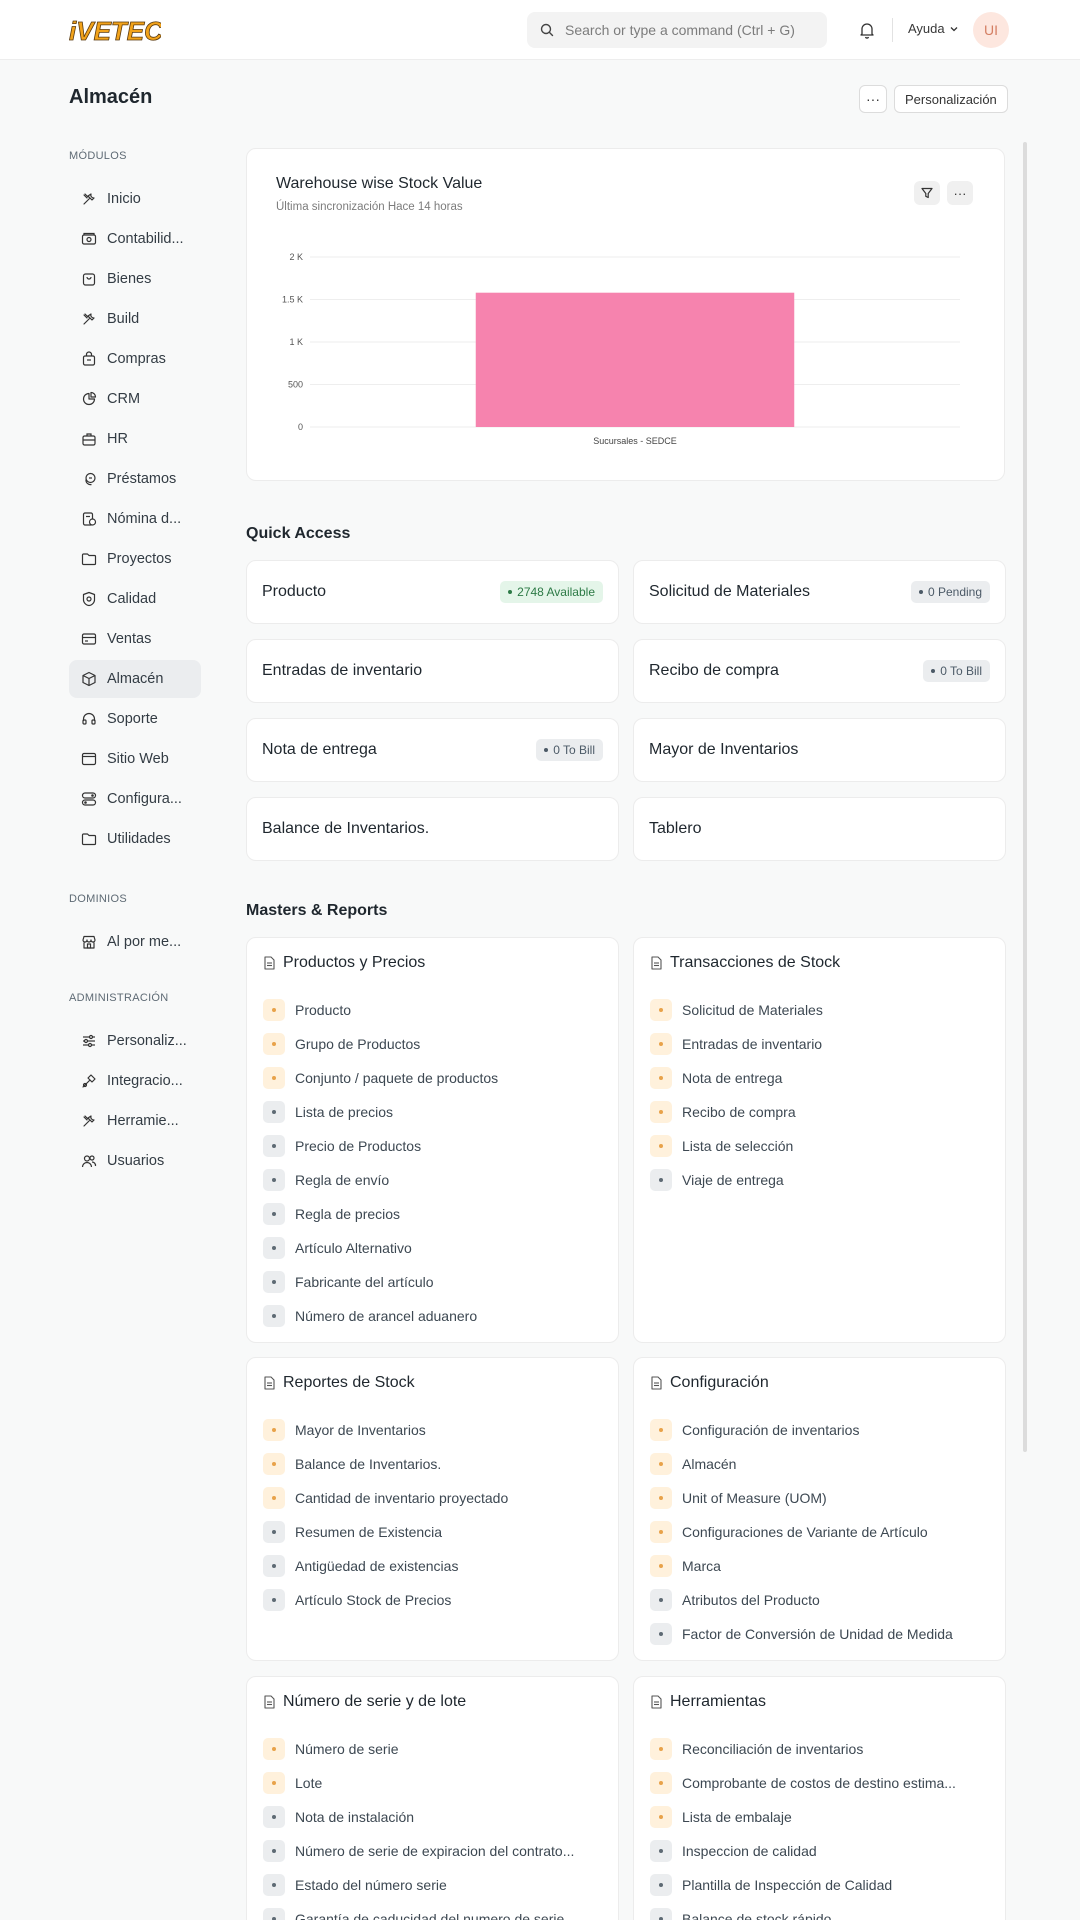 The image size is (1080, 1920). I want to click on report-link: Viaje de entrega, so click(736, 1180).